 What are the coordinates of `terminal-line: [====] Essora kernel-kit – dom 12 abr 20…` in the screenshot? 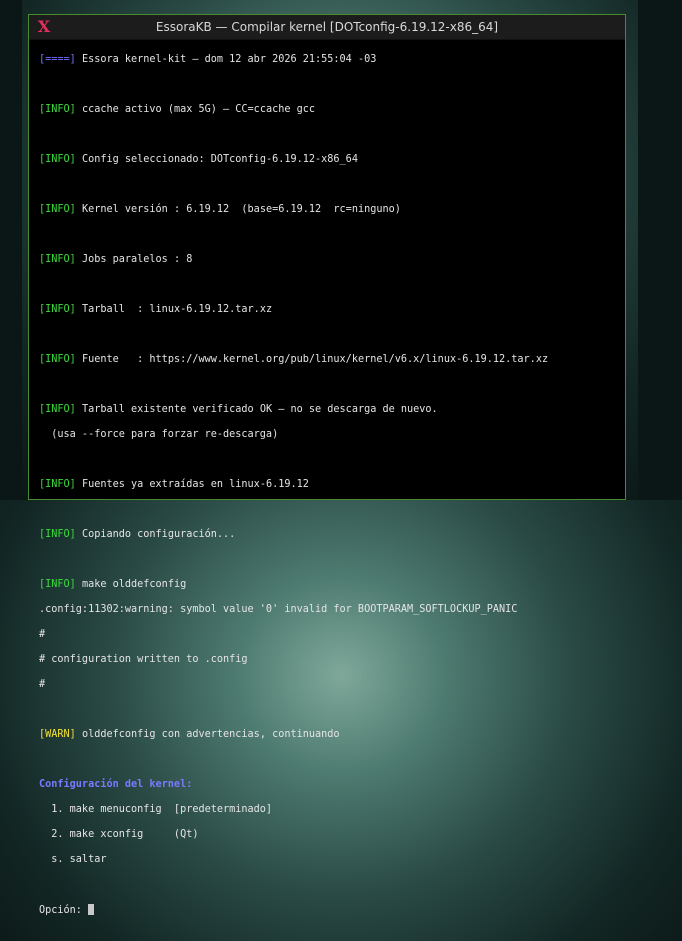 It's located at (332, 60).